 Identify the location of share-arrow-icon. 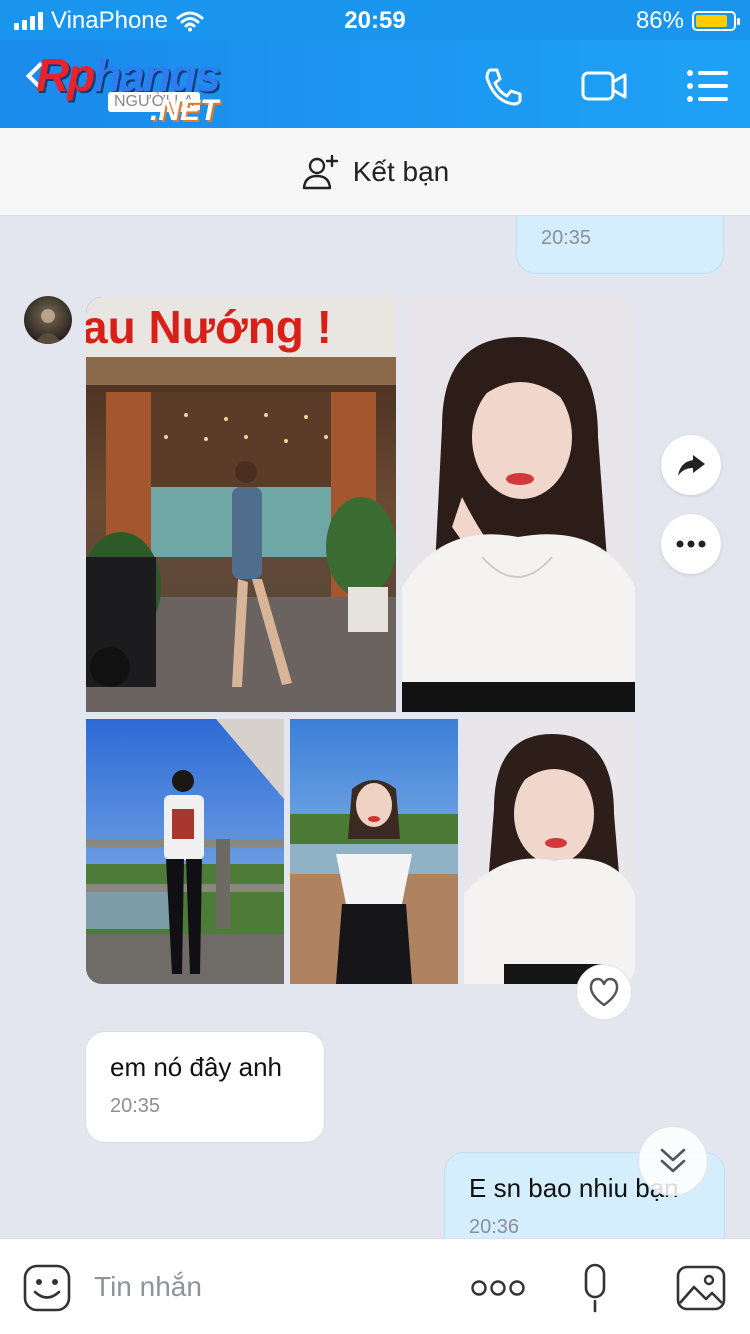
(691, 465).